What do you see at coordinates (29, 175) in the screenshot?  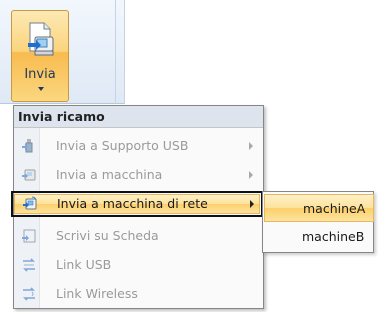 I see `sewing-machine-icon` at bounding box center [29, 175].